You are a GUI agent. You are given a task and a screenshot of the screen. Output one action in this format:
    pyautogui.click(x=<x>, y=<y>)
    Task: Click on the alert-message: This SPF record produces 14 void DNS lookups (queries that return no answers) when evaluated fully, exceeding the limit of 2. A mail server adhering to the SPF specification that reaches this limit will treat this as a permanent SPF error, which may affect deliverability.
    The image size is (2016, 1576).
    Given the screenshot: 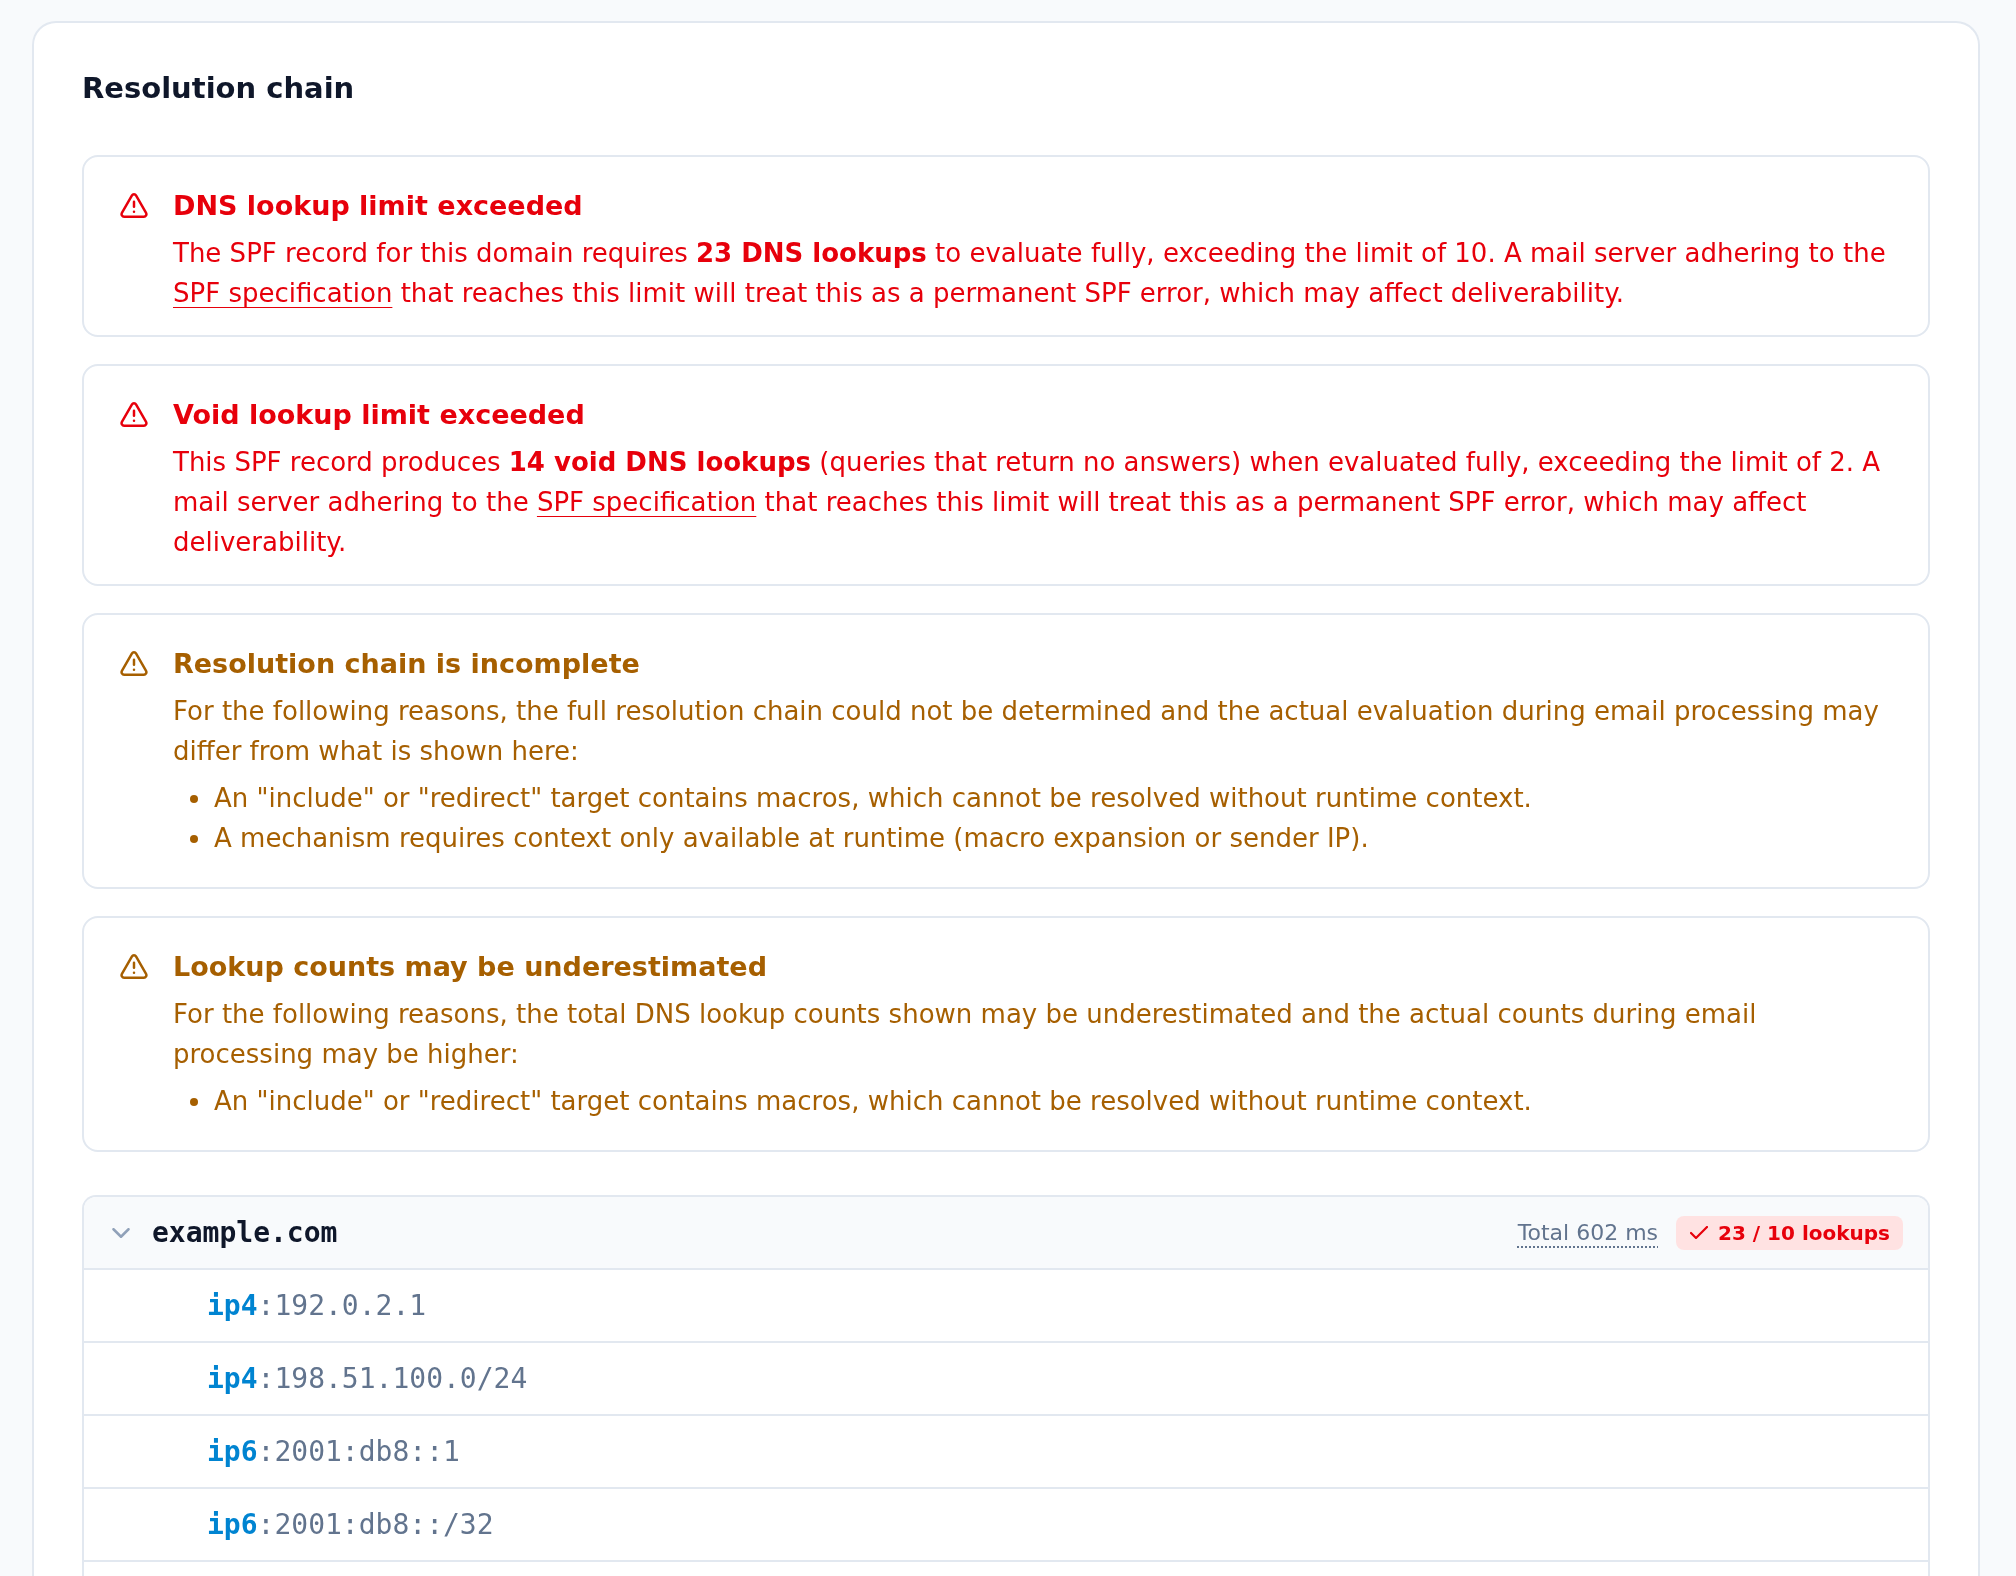 What is the action you would take?
    pyautogui.click(x=1027, y=502)
    